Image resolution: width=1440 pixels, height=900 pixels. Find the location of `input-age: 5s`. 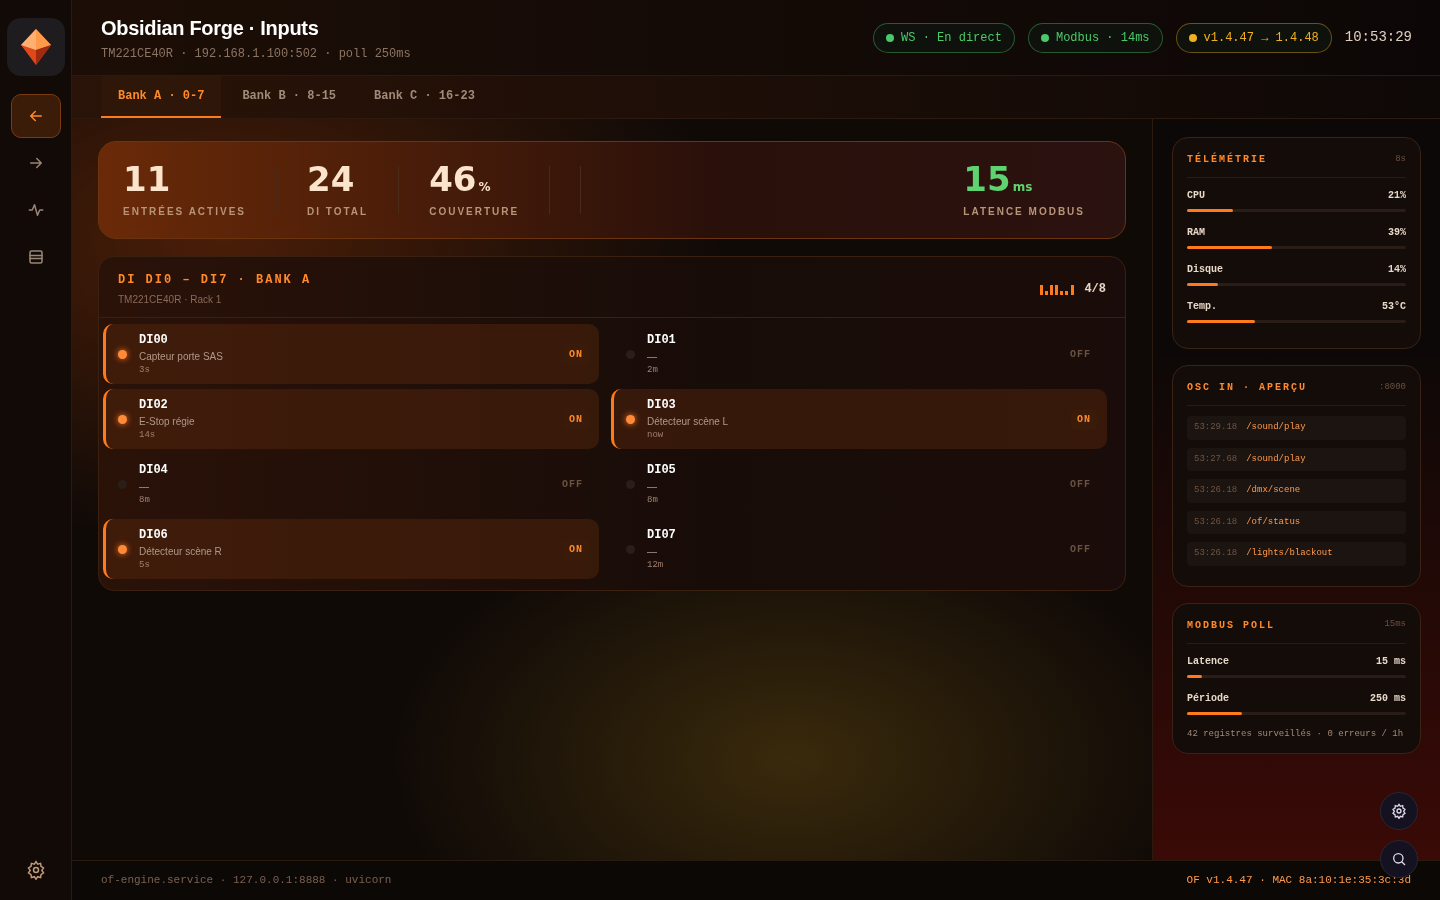

input-age: 5s is located at coordinates (145, 565).